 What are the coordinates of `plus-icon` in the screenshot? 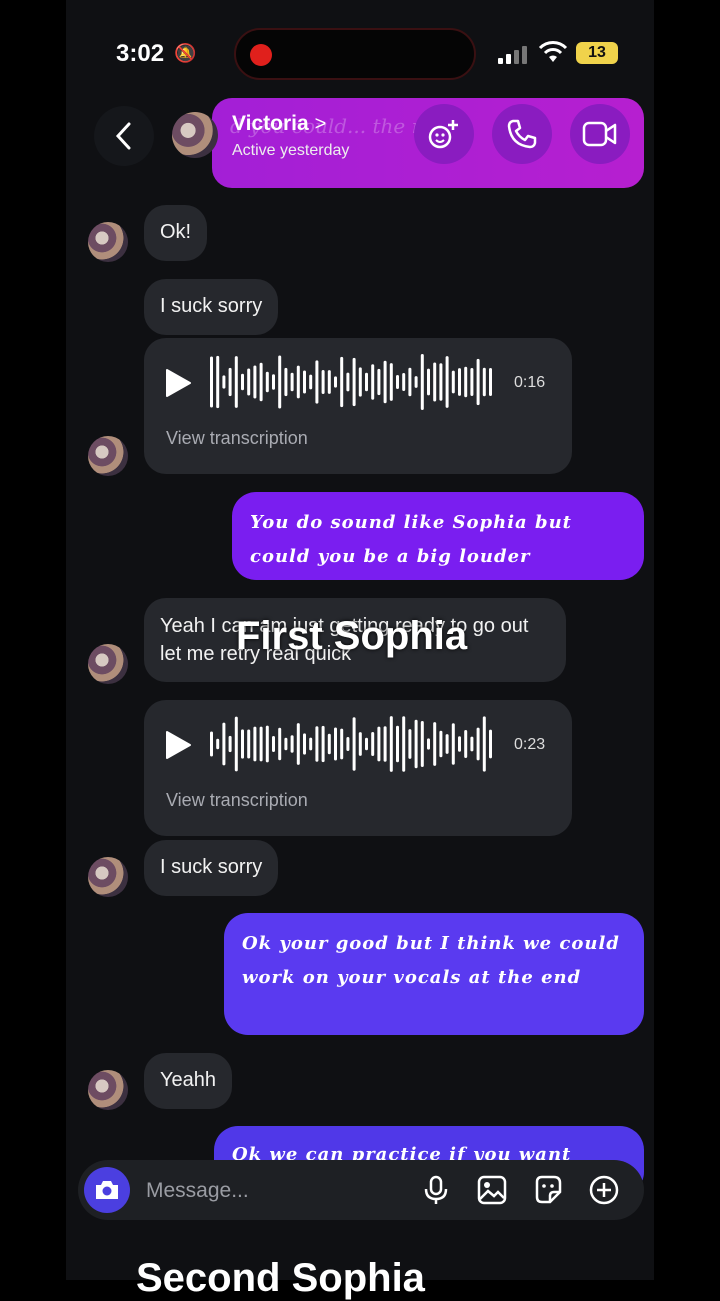 It's located at (604, 1190).